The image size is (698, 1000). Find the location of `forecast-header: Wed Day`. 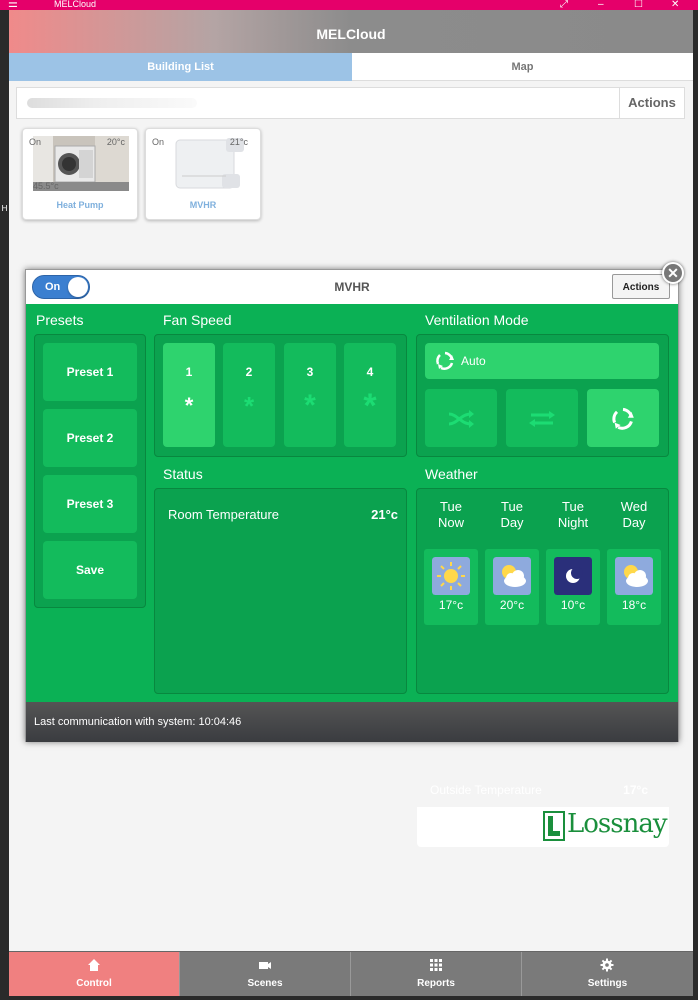

forecast-header: Wed Day is located at coordinates (634, 515).